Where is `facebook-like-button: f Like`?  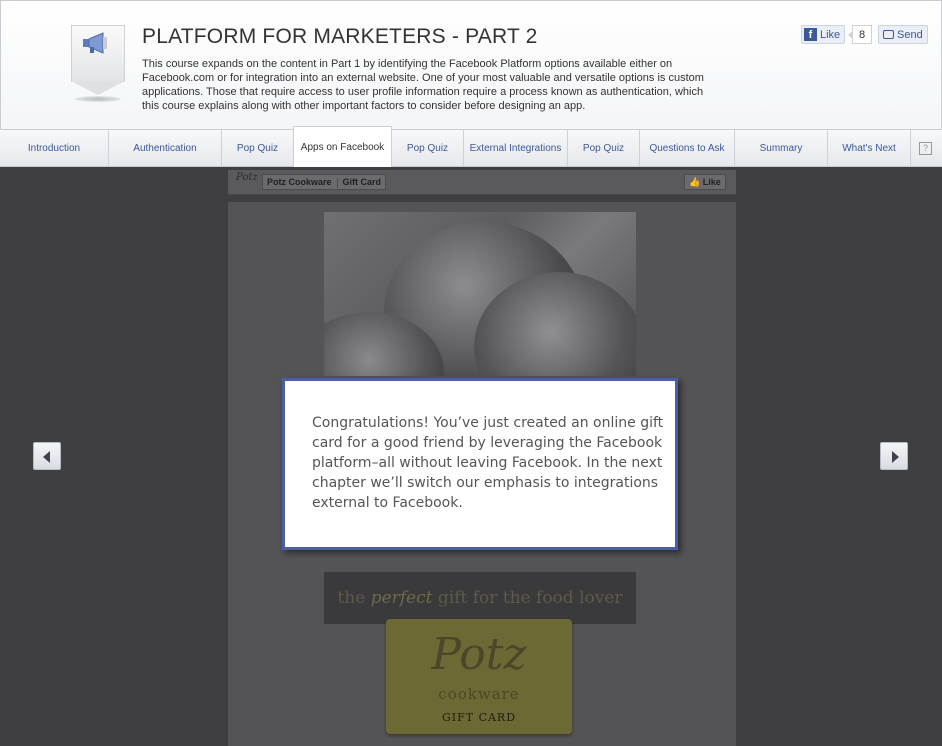 facebook-like-button: f Like is located at coordinates (823, 34).